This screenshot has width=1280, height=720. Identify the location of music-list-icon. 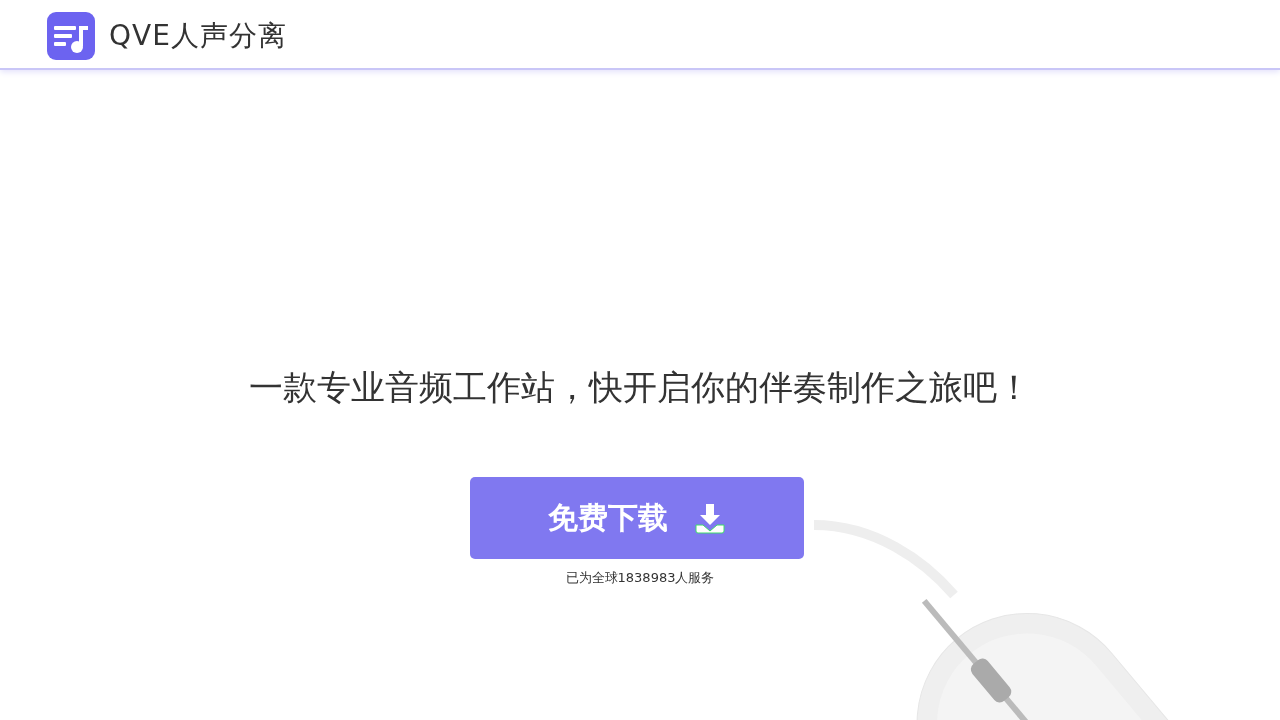
(71, 36).